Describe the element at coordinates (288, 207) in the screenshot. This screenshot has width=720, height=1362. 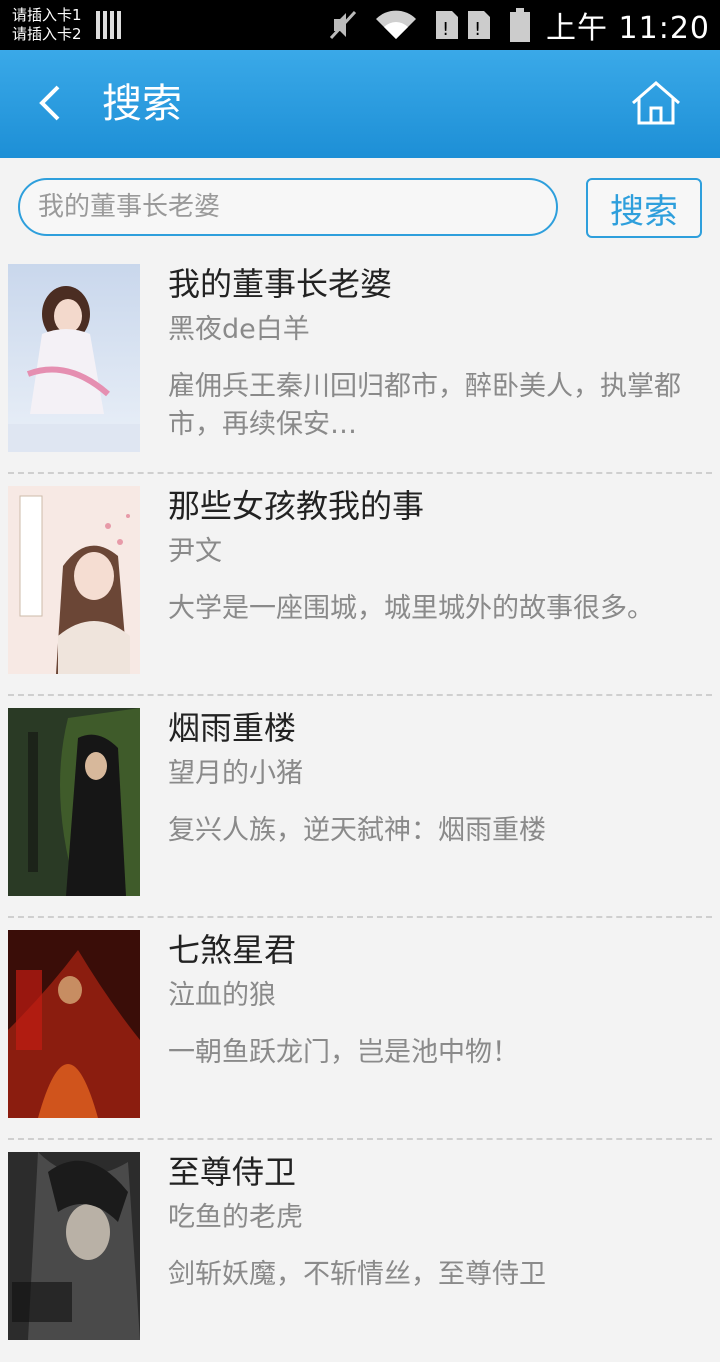
I see `search-input` at that location.